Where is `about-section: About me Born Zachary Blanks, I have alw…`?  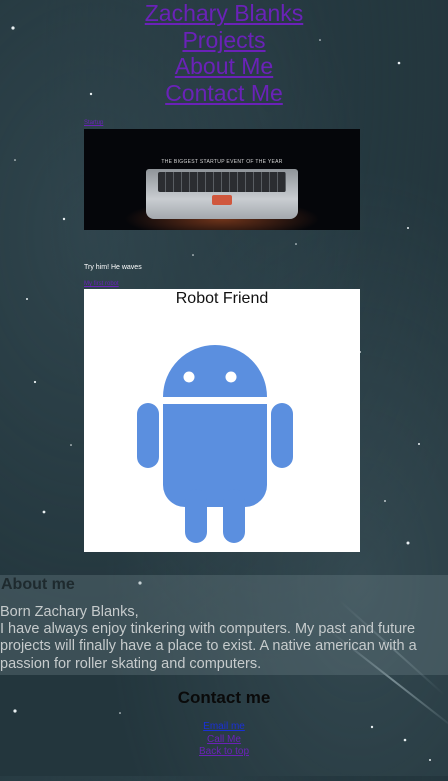
about-section: About me Born Zachary Blanks, I have alw… is located at coordinates (224, 625).